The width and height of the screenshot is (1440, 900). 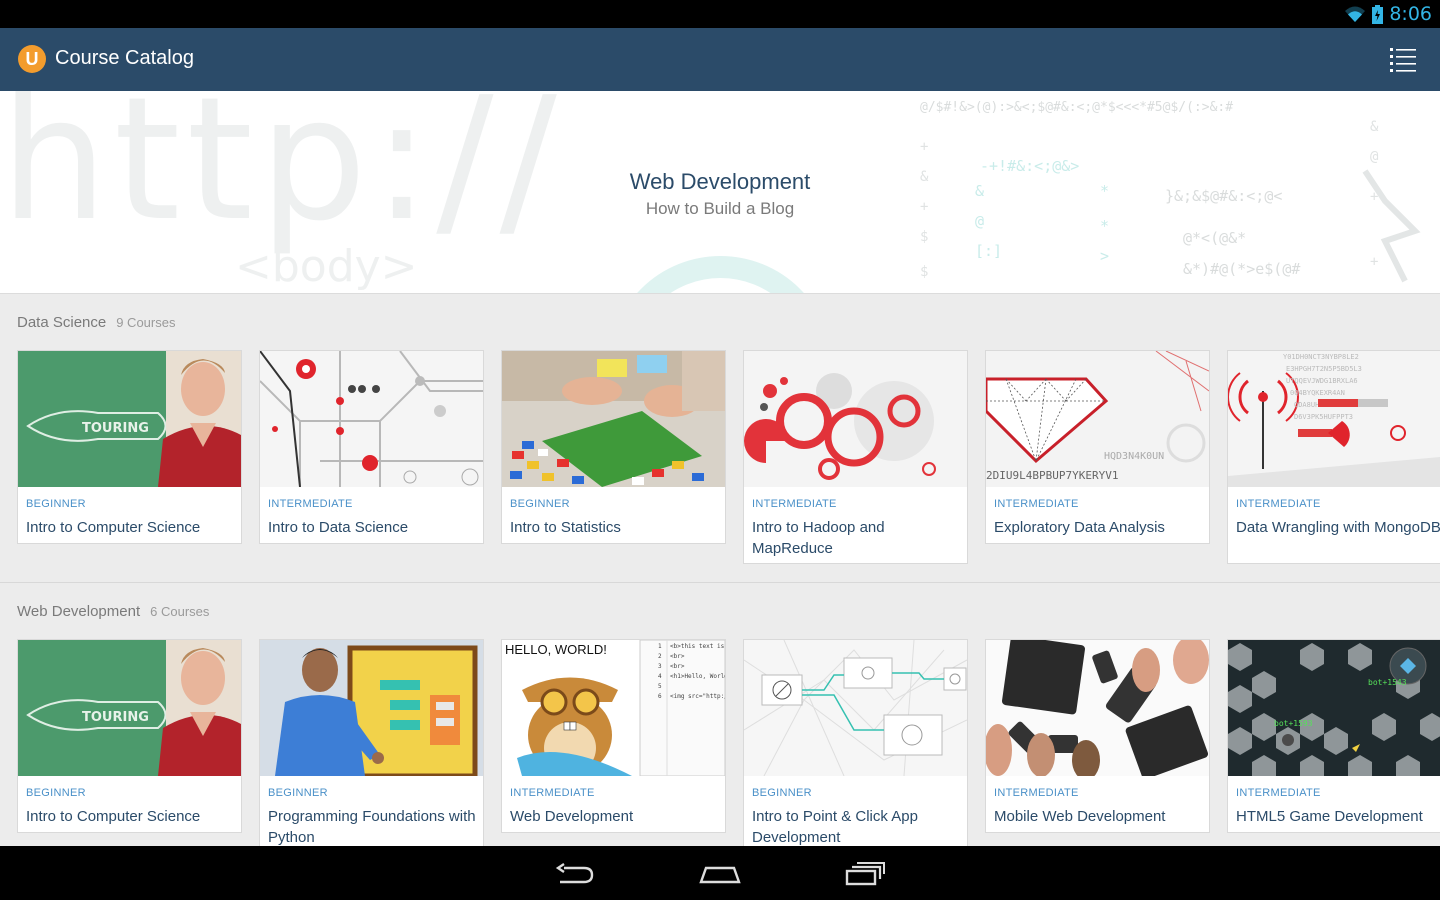 I want to click on course-thumbnail: bot+1543 bot+1593, so click(x=1334, y=708).